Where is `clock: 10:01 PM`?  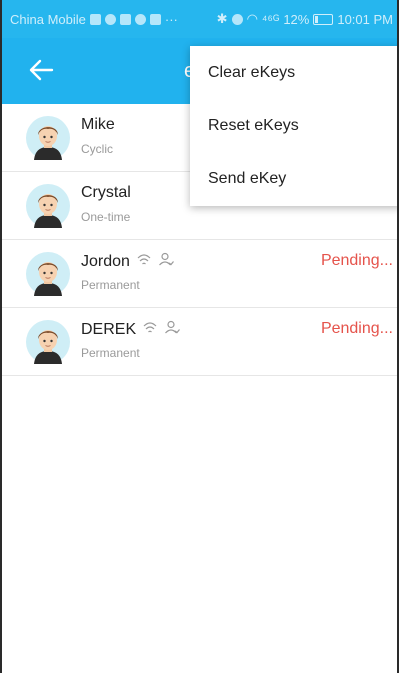 clock: 10:01 PM is located at coordinates (365, 19).